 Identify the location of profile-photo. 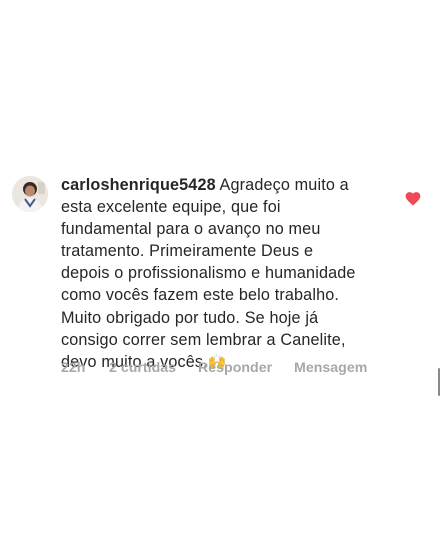
(30, 194).